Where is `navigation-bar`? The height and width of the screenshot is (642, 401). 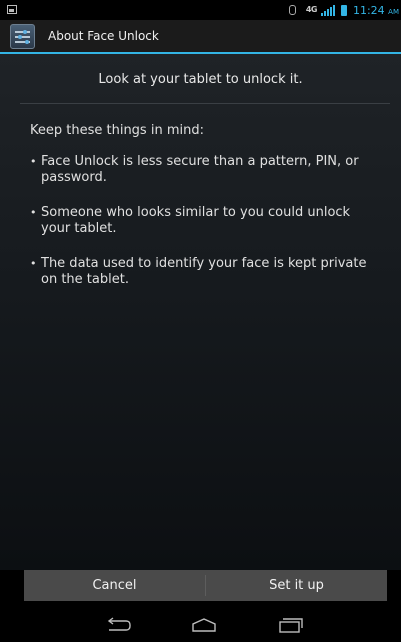
navigation-bar is located at coordinates (200, 625).